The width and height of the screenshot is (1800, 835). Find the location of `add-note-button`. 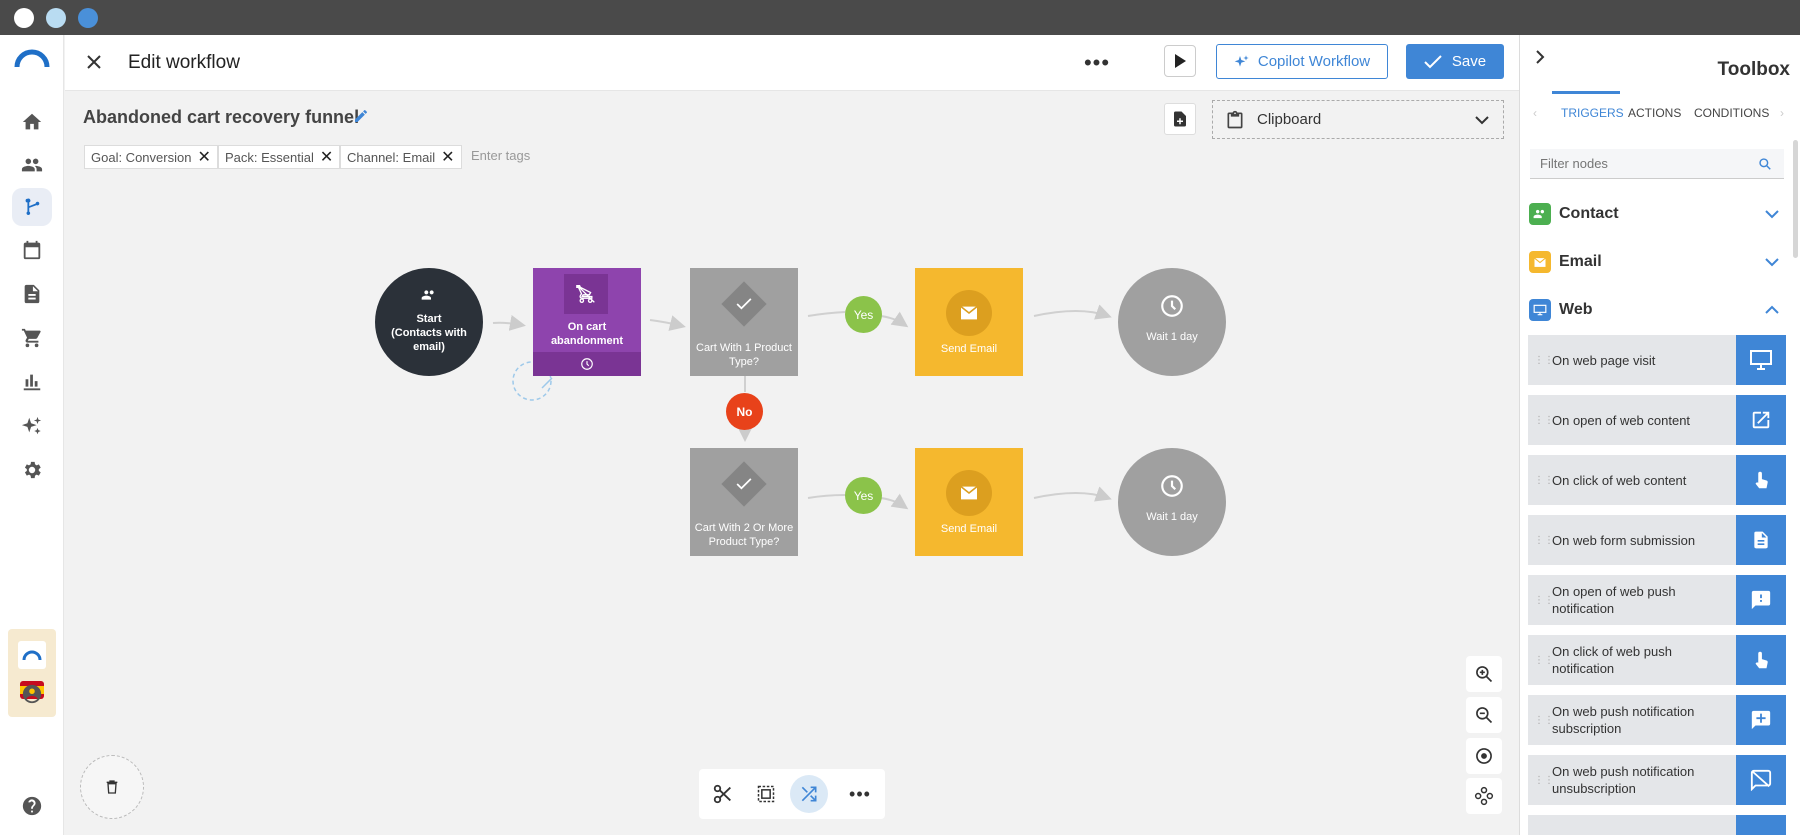

add-note-button is located at coordinates (1180, 119).